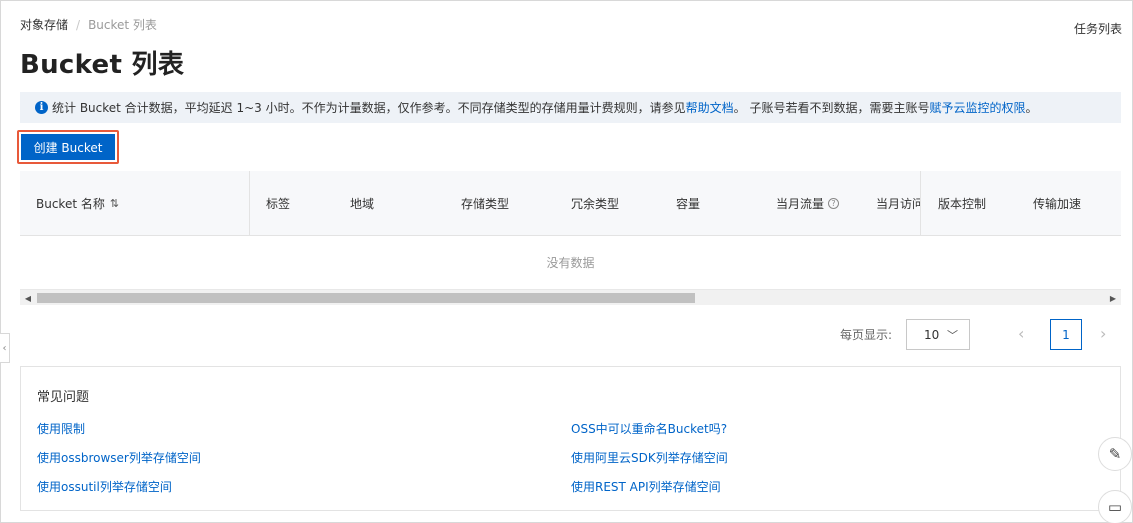 The height and width of the screenshot is (523, 1133). I want to click on faq-link: 使用ossutil列举存储空间, so click(104, 486).